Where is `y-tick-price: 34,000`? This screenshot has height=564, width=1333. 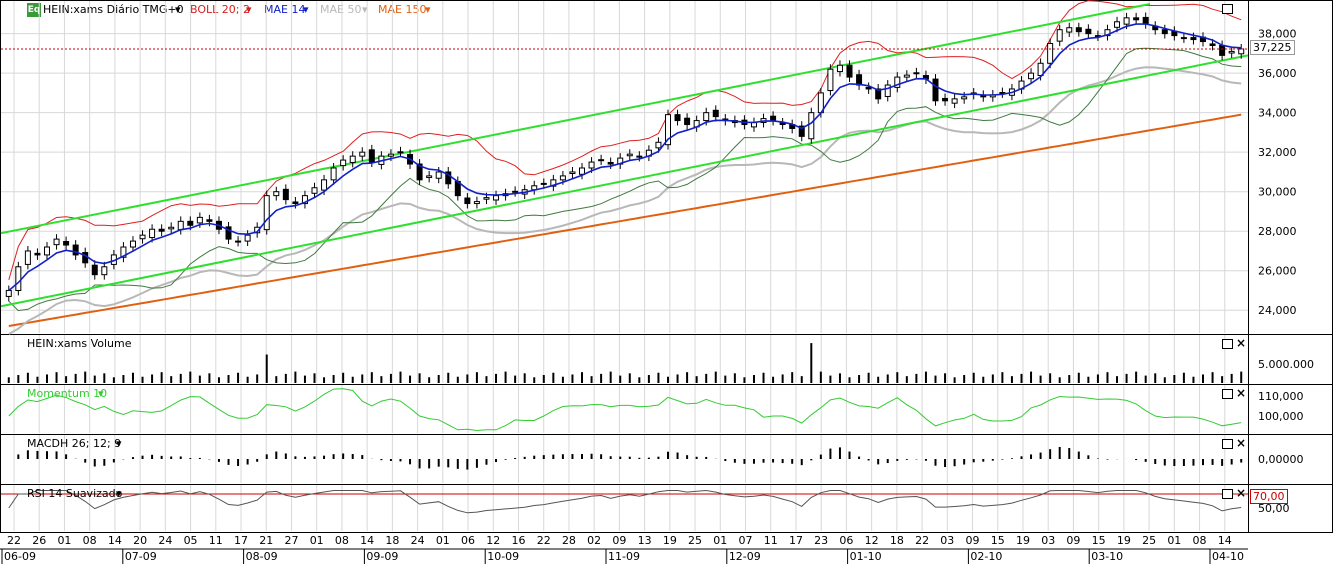
y-tick-price: 34,000 is located at coordinates (1277, 113).